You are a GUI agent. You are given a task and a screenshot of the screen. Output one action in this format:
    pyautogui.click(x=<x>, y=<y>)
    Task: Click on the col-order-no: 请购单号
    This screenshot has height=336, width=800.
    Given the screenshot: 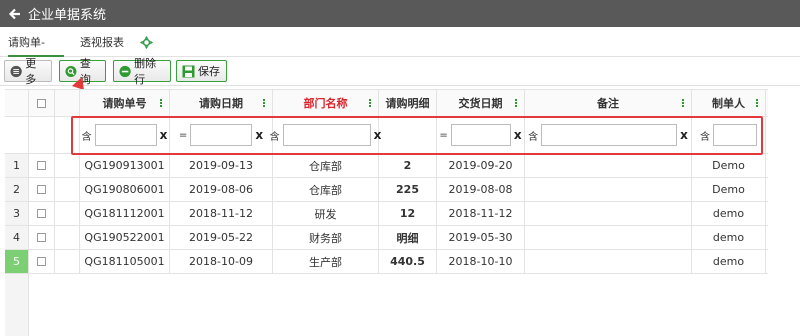 What is the action you would take?
    pyautogui.click(x=125, y=103)
    